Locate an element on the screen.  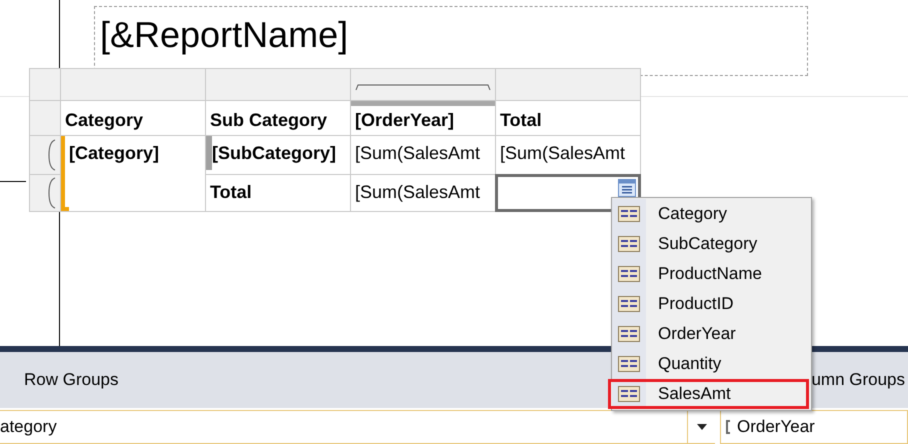
menu-item-label: SalesAmt is located at coordinates (694, 394).